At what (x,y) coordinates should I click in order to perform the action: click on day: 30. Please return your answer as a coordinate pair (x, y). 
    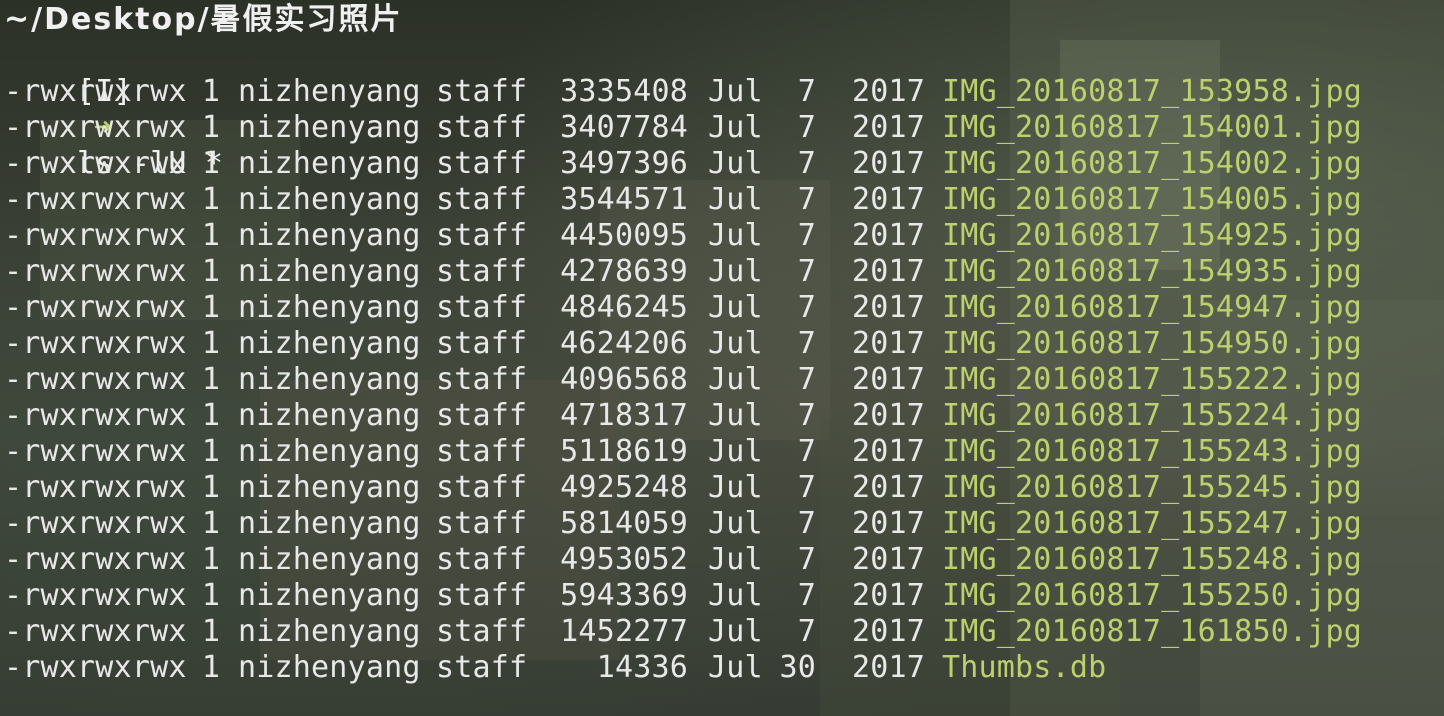
    Looking at the image, I should click on (797, 667).